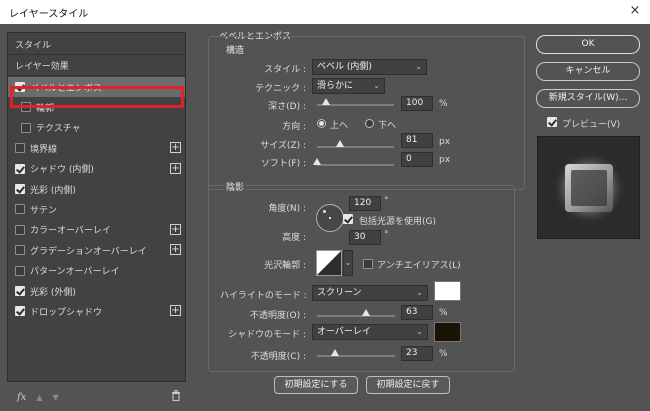 Image resolution: width=650 pixels, height=411 pixels. I want to click on ok-button: OK, so click(588, 44).